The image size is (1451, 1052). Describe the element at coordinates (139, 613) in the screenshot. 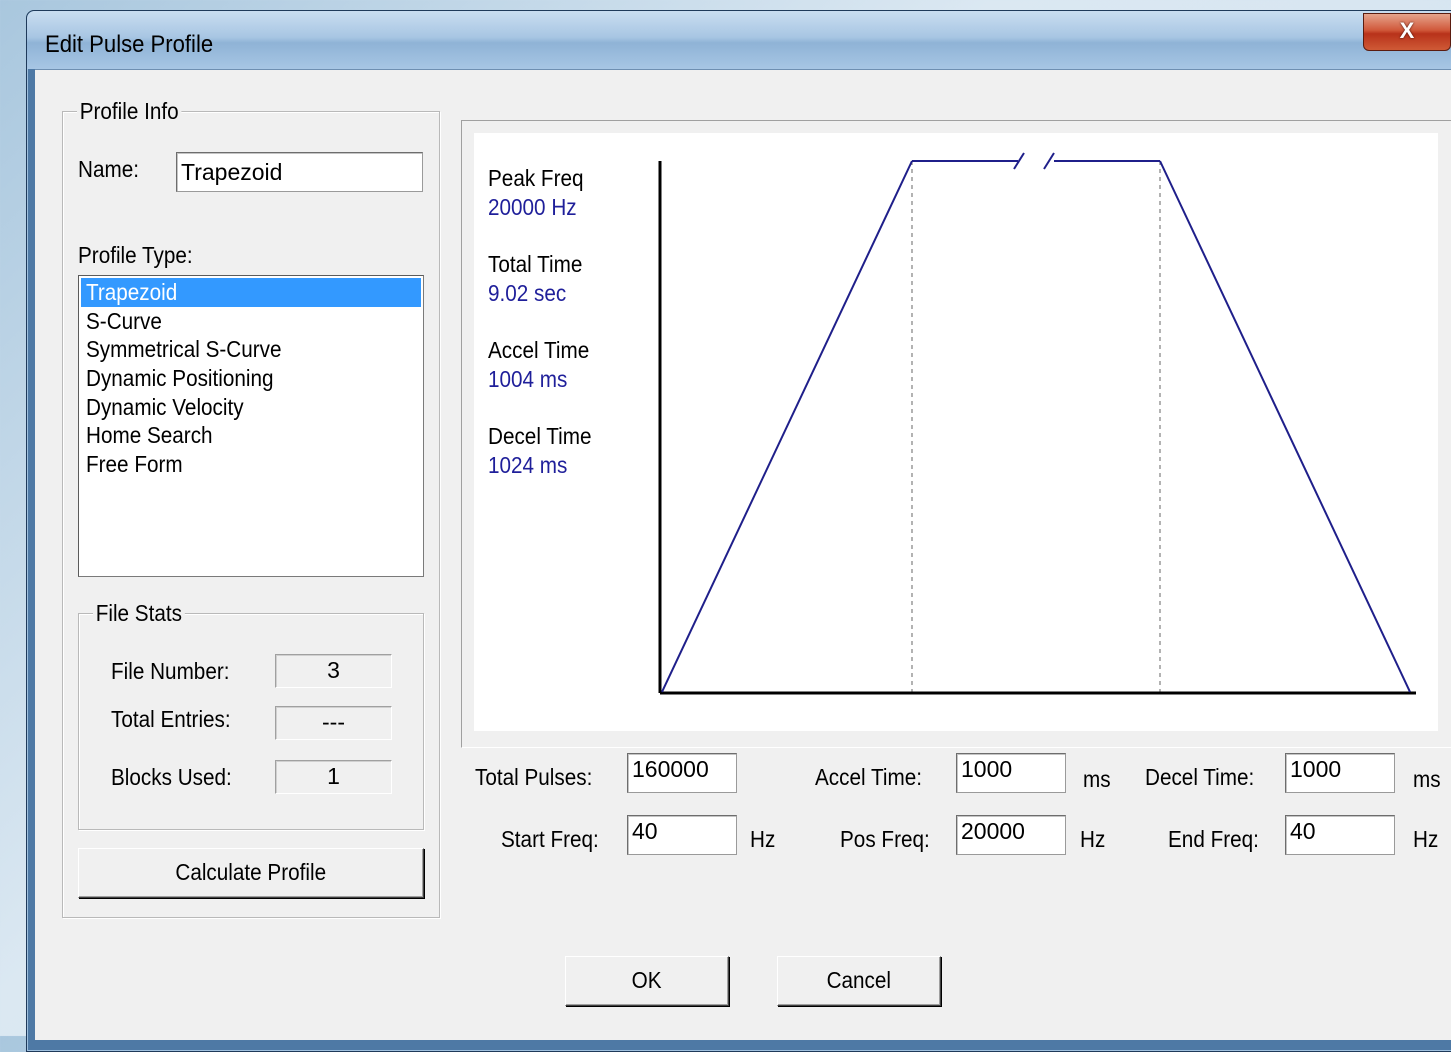

I see `file-stats-legend: File Stats` at that location.